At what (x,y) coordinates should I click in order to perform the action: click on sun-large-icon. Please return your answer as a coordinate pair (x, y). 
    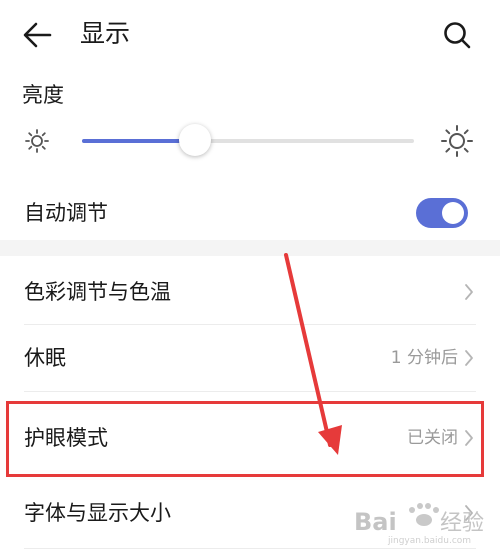
    Looking at the image, I should click on (457, 141).